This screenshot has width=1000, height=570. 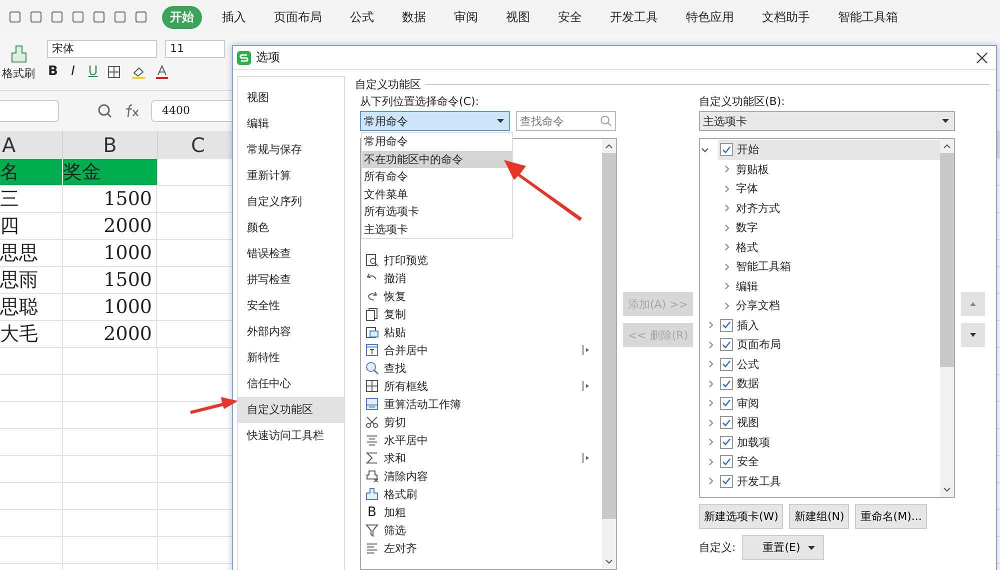 What do you see at coordinates (31, 172) in the screenshot?
I see `table-cell: 名` at bounding box center [31, 172].